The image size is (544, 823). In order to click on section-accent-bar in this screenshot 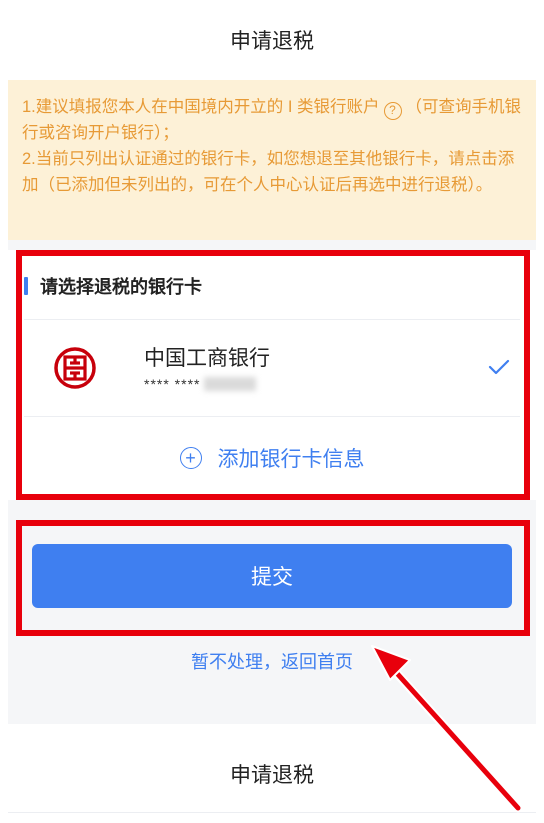, I will do `click(26, 286)`.